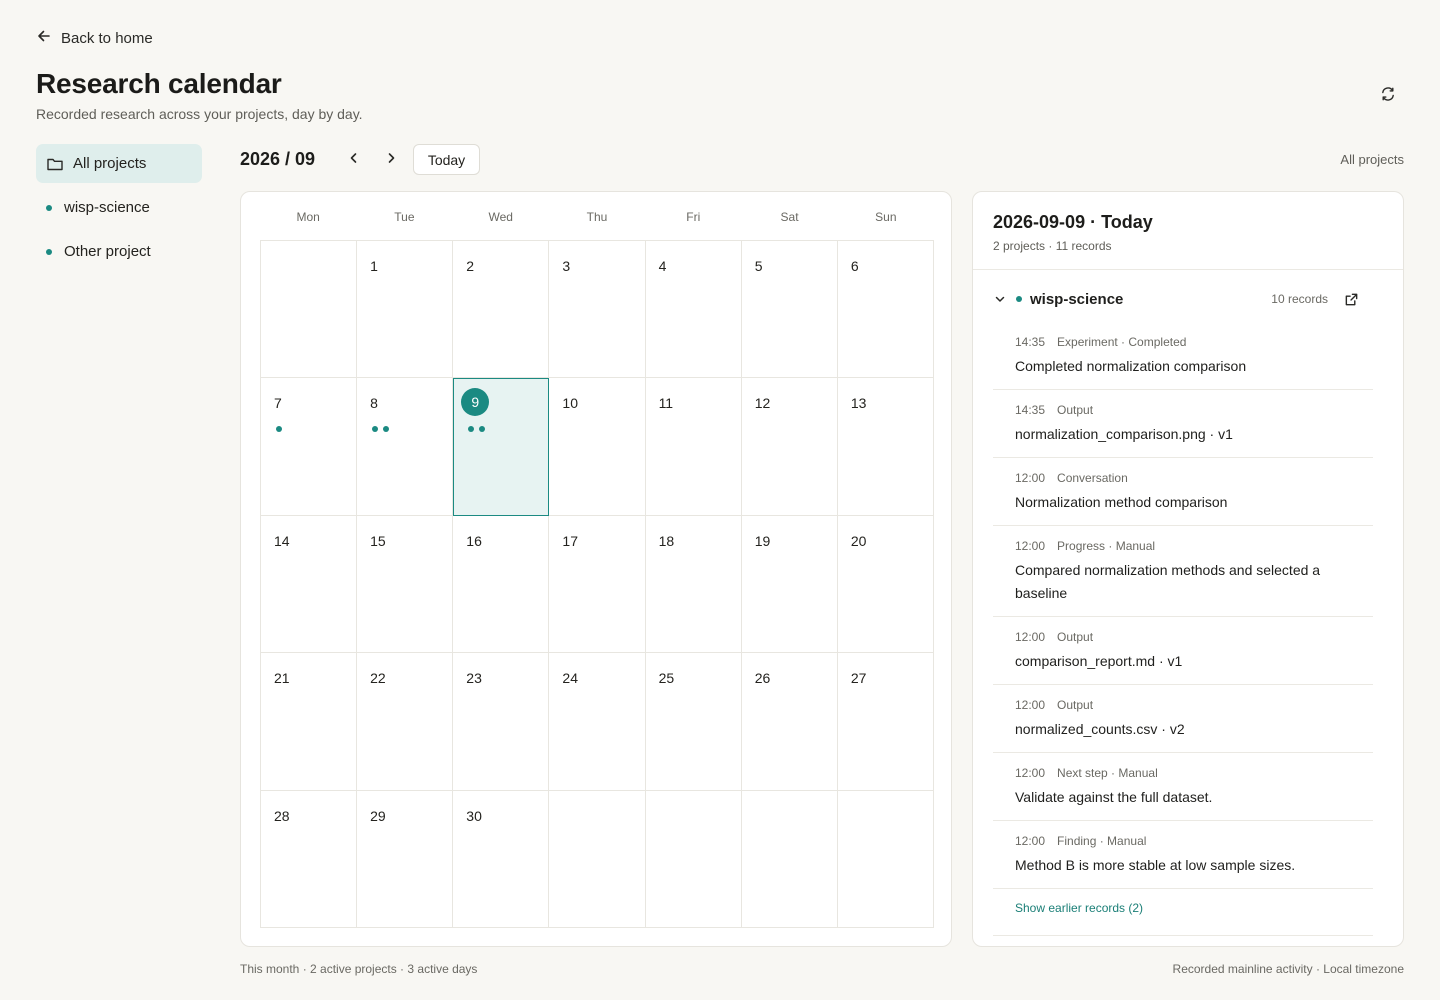  What do you see at coordinates (309, 859) in the screenshot?
I see `calendar-day-cell: 28` at bounding box center [309, 859].